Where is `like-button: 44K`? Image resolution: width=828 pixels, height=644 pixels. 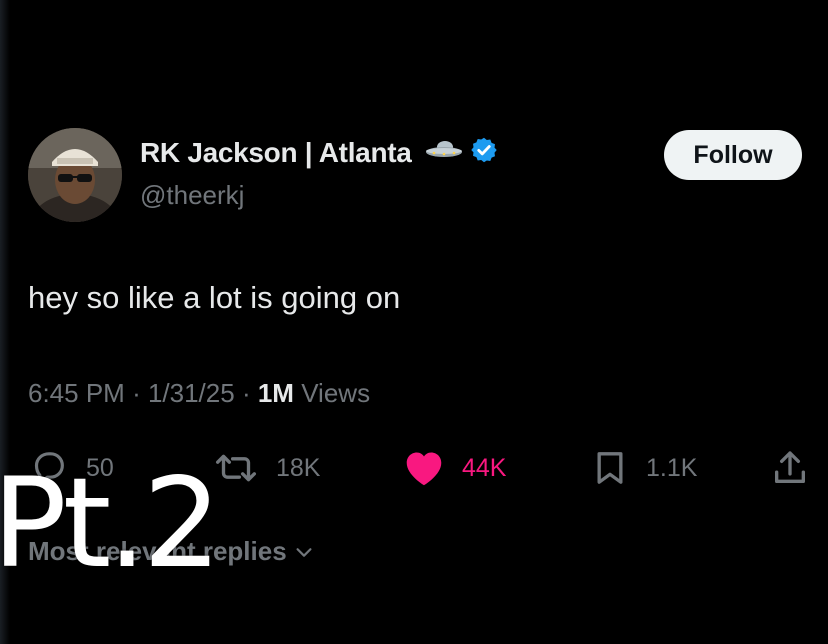 like-button: 44K is located at coordinates (454, 468).